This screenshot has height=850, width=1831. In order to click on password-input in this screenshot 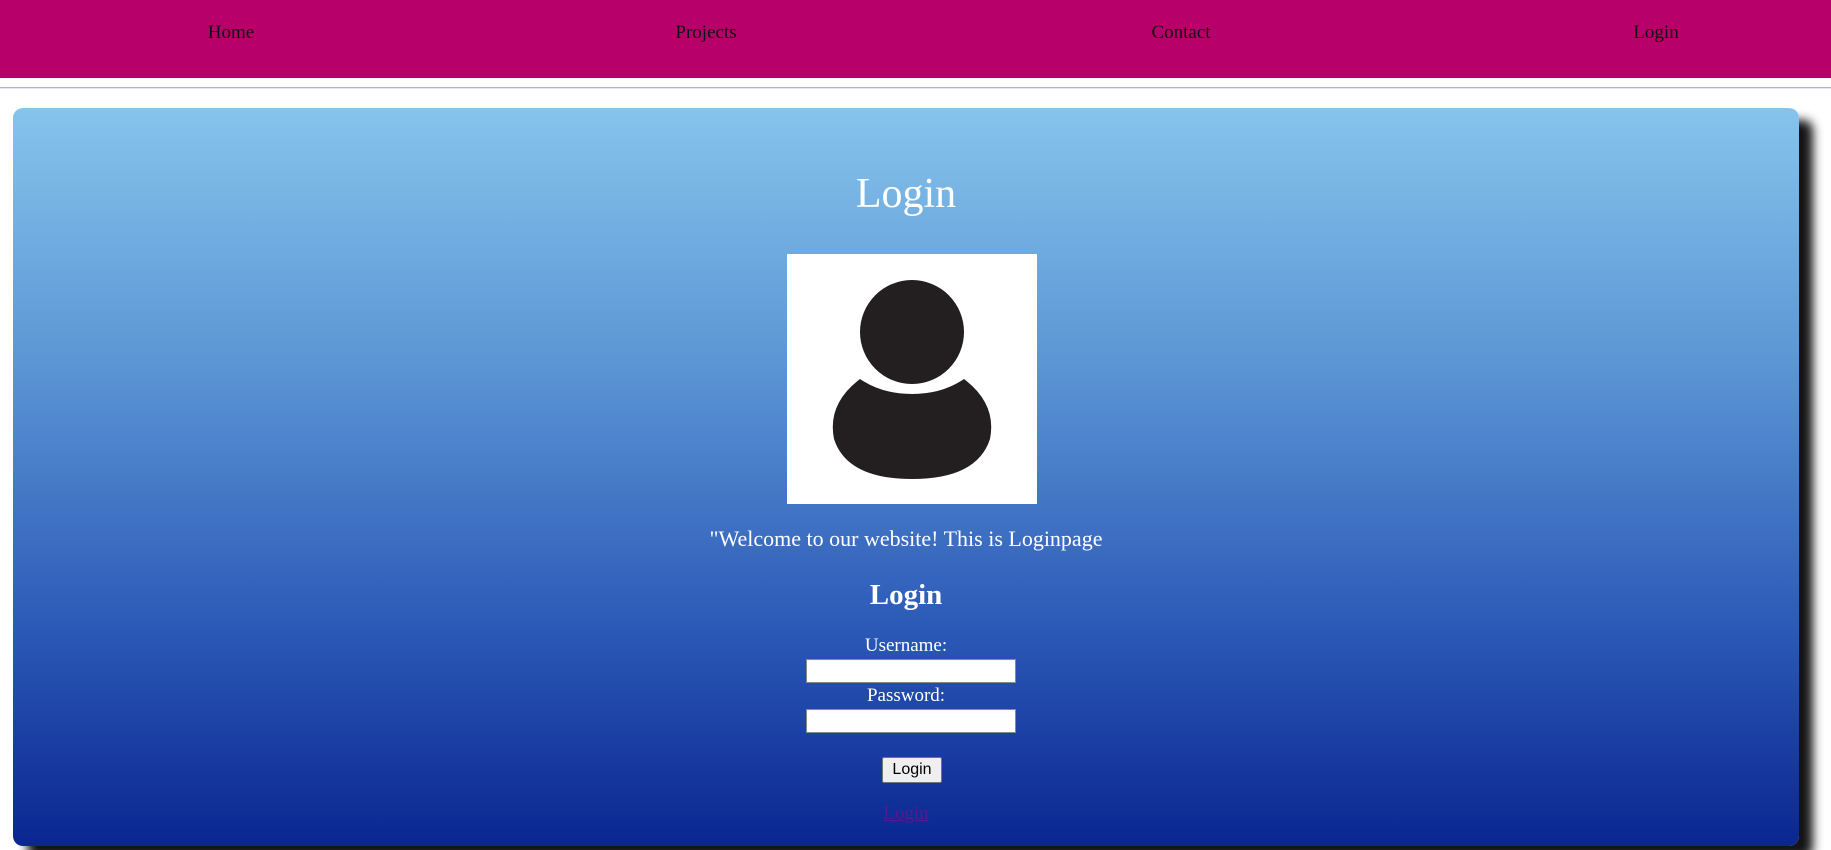, I will do `click(911, 721)`.